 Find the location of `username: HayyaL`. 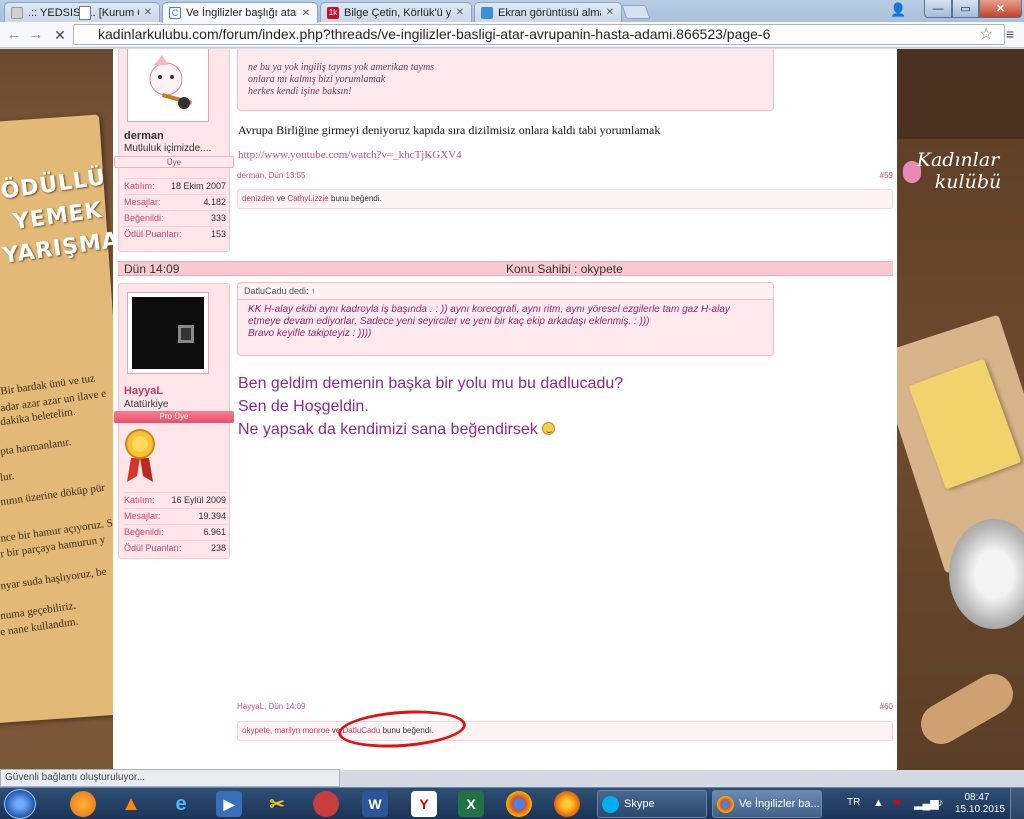

username: HayyaL is located at coordinates (143, 391).